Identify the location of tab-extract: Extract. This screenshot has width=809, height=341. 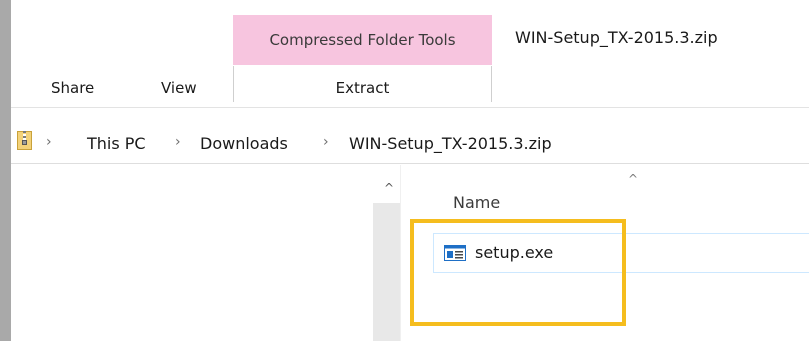
(362, 88).